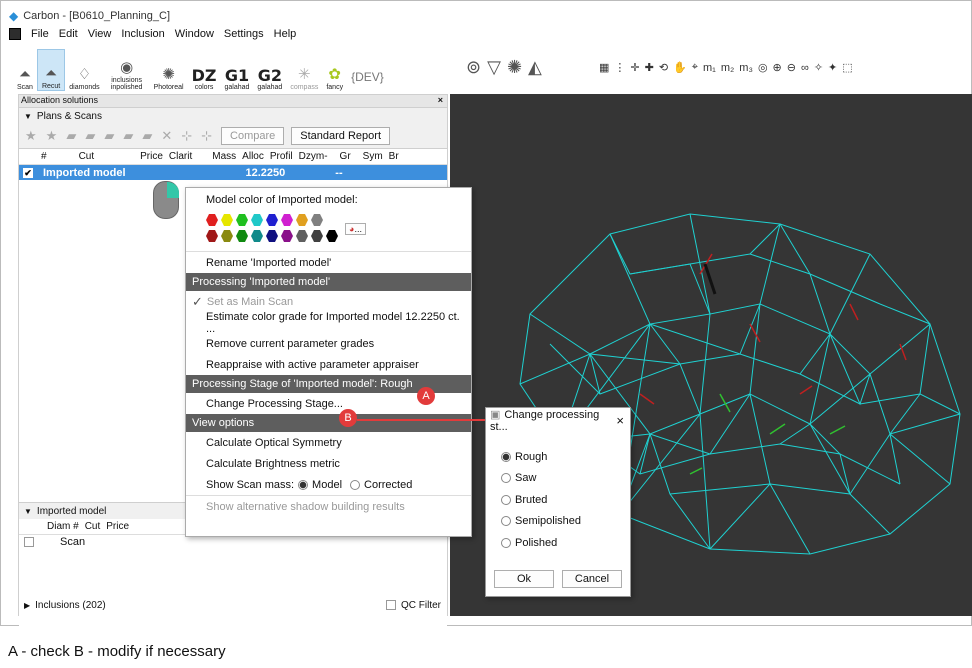 The width and height of the screenshot is (972, 668). Describe the element at coordinates (128, 136) in the screenshot. I see `bookmark4-icon: ▰` at that location.